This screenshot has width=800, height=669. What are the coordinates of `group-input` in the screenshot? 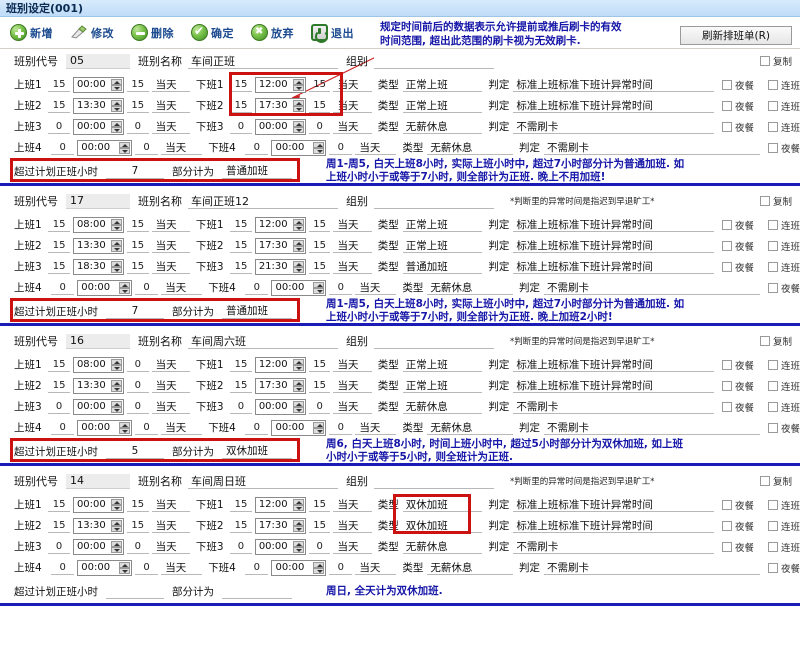 It's located at (434, 201).